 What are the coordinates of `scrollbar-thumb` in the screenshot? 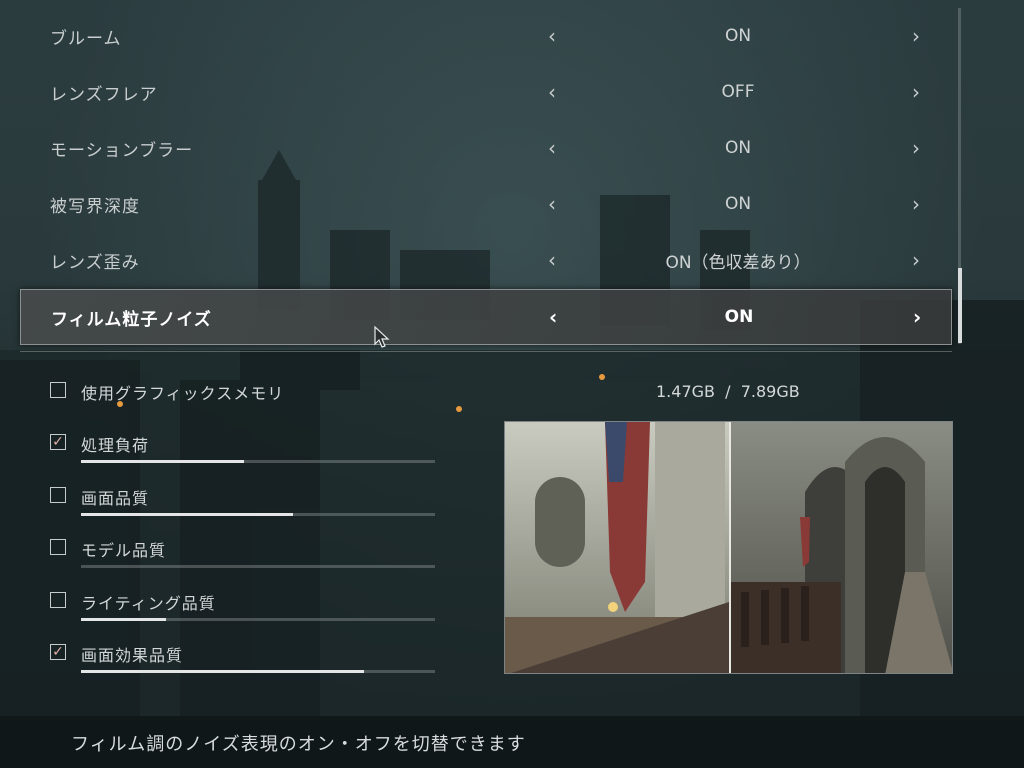 It's located at (960, 305).